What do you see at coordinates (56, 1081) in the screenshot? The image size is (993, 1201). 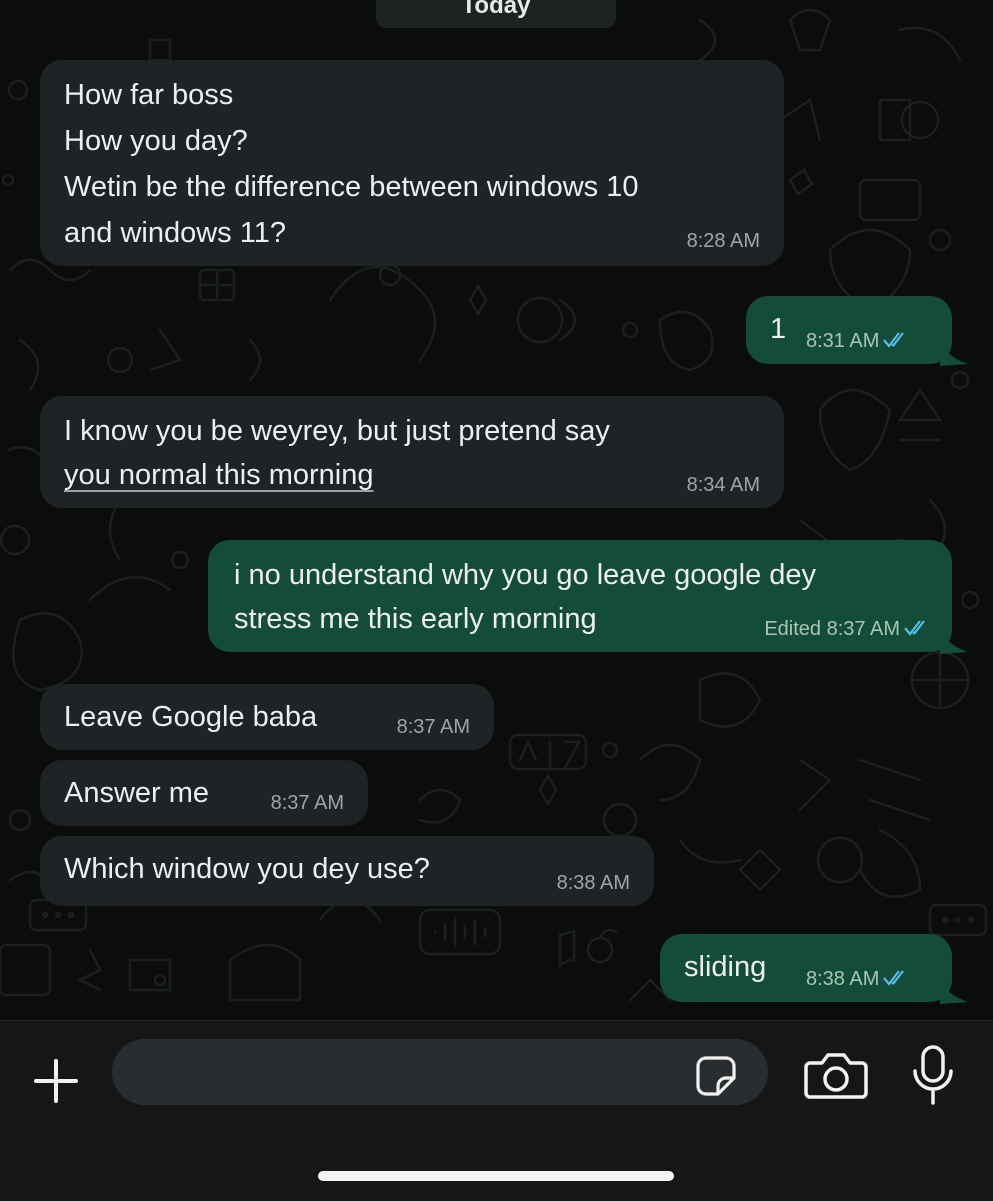 I see `plus-icon` at bounding box center [56, 1081].